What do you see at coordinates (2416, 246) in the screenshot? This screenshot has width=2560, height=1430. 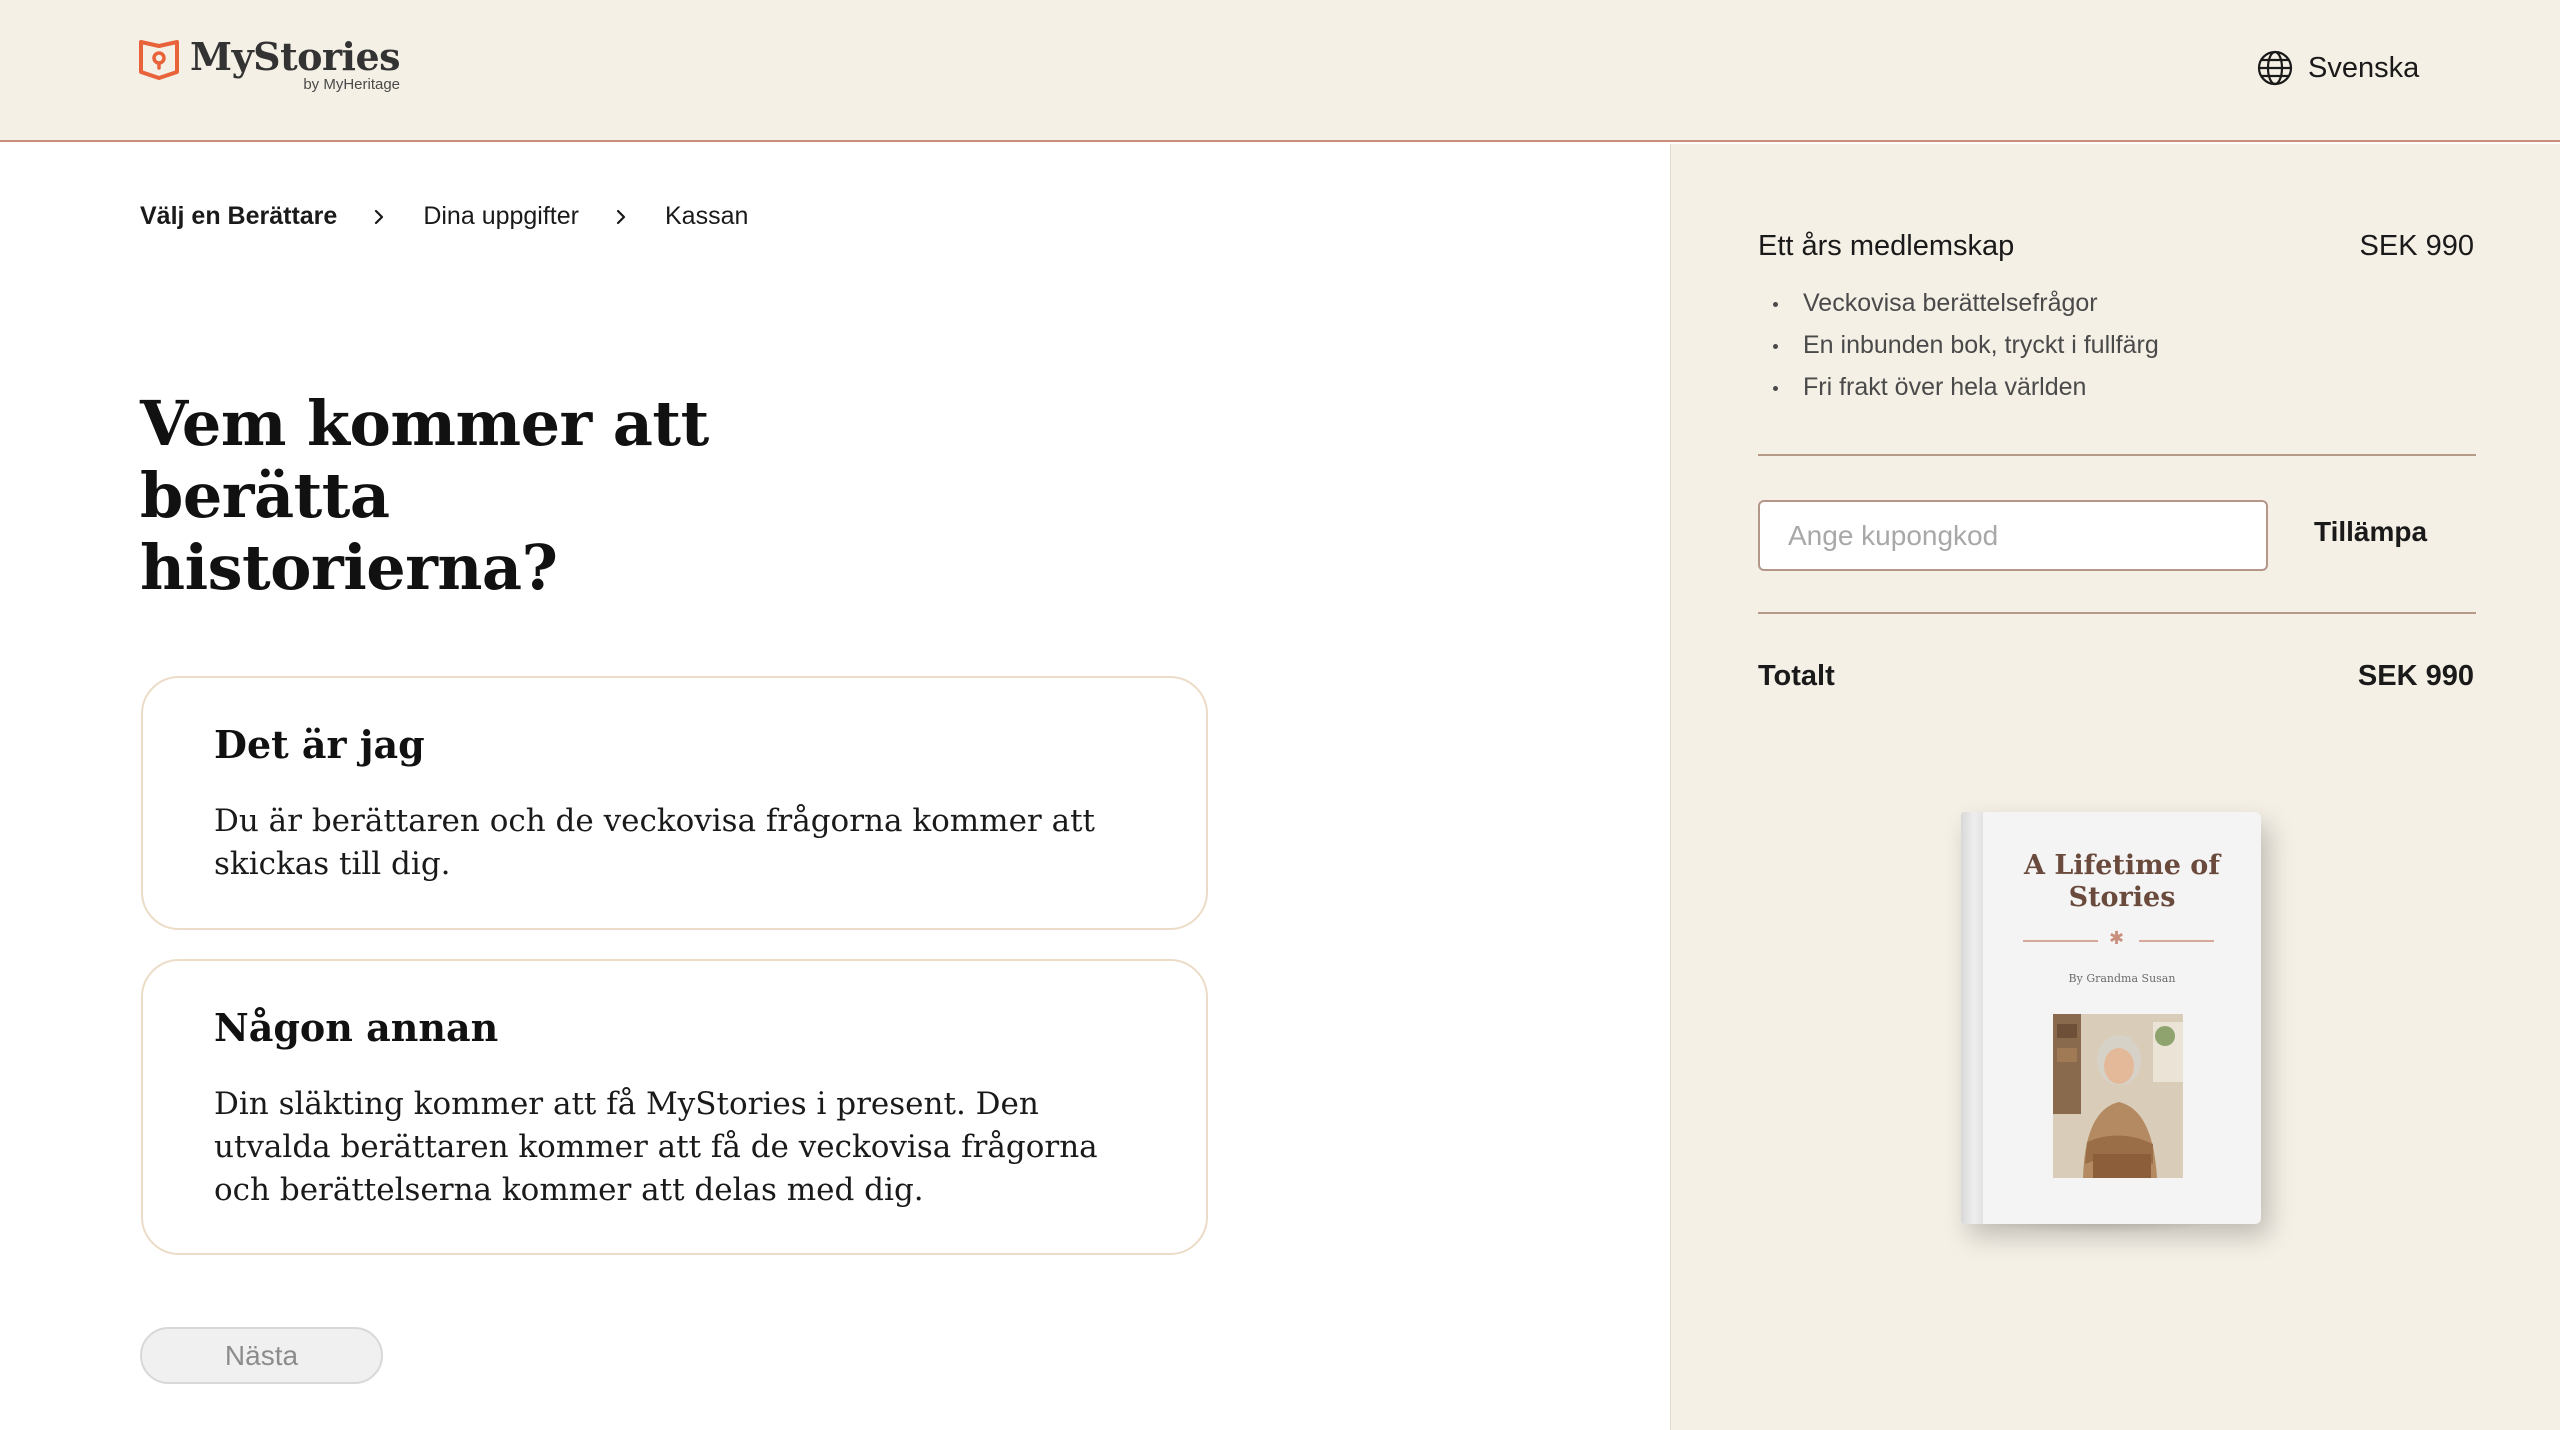 I see `plan-price: SEK 990` at bounding box center [2416, 246].